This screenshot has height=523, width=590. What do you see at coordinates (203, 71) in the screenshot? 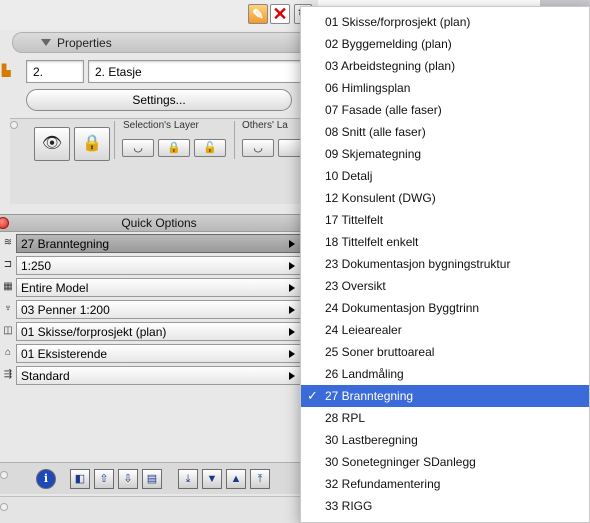
I see `story-name-field: 2. Etasje` at bounding box center [203, 71].